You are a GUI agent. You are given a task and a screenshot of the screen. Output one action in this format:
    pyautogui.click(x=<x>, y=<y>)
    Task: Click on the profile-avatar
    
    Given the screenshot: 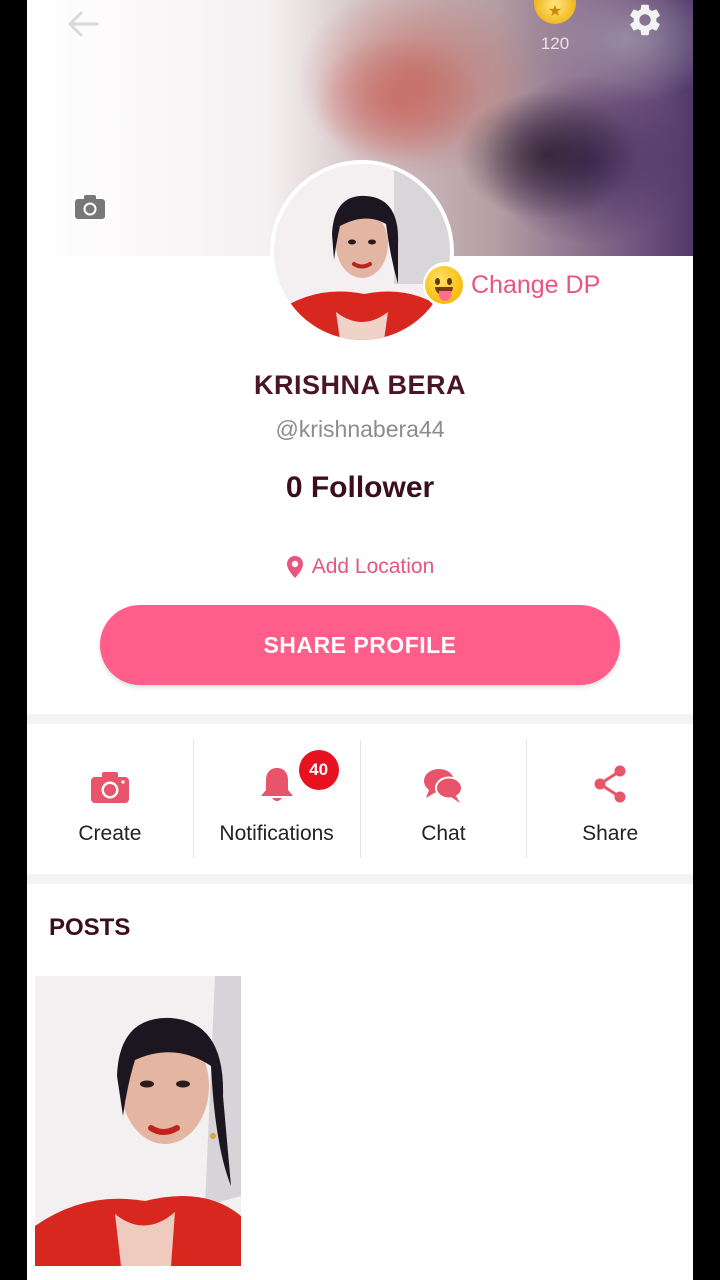 What is the action you would take?
    pyautogui.click(x=362, y=252)
    